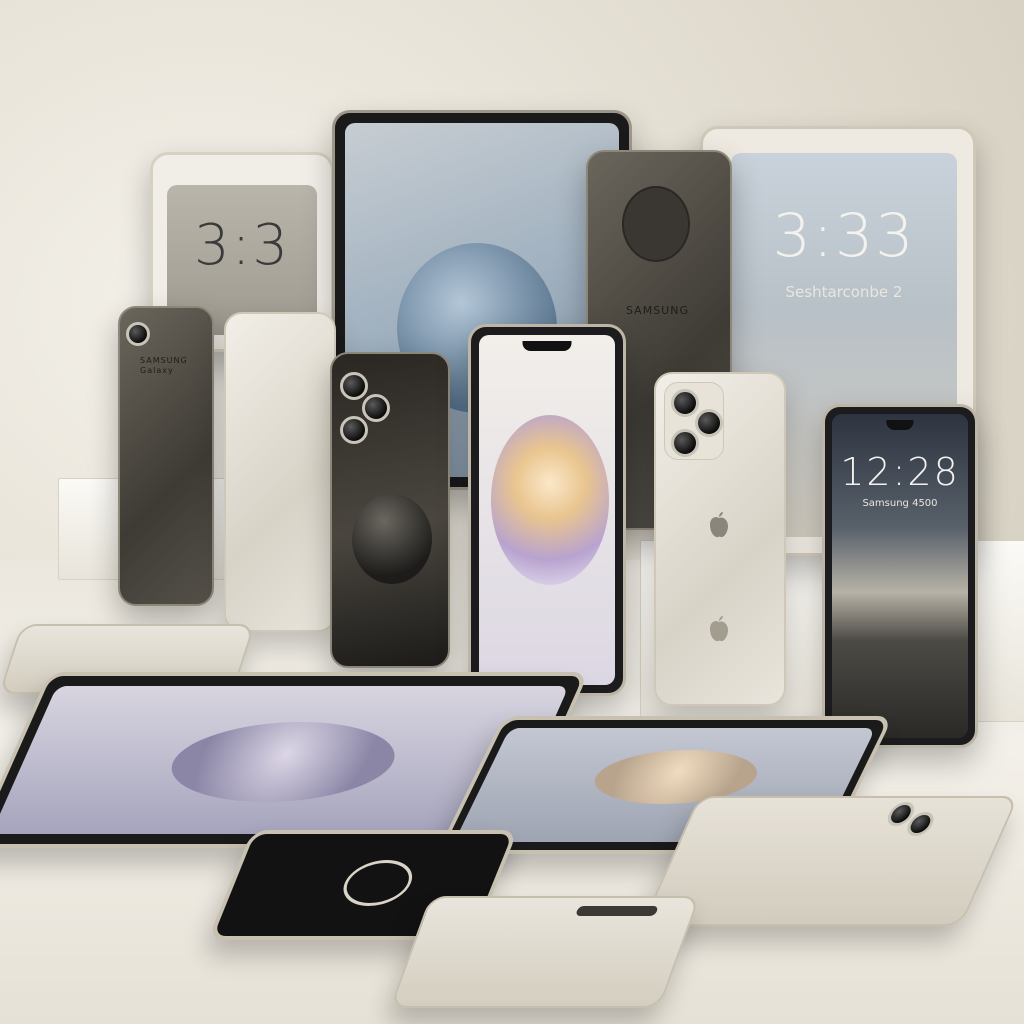 This screenshot has height=1024, width=1024. Describe the element at coordinates (720, 539) in the screenshot. I see `phone-light-iphone-back` at that location.